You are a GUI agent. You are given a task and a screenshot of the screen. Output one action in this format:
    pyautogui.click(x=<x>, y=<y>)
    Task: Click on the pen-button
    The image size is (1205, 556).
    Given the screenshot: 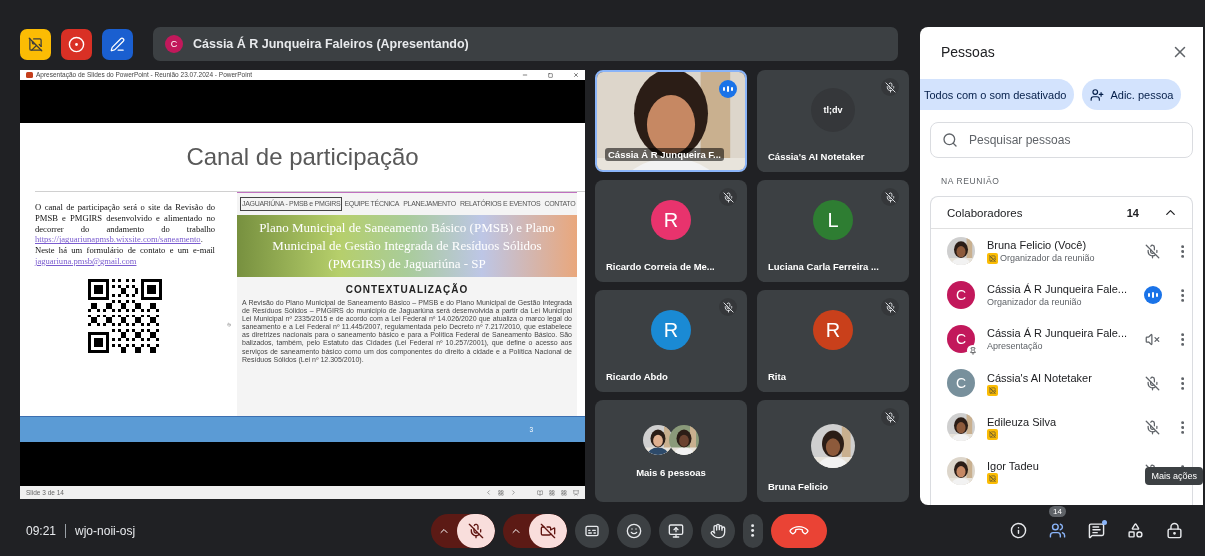 What is the action you would take?
    pyautogui.click(x=117, y=44)
    